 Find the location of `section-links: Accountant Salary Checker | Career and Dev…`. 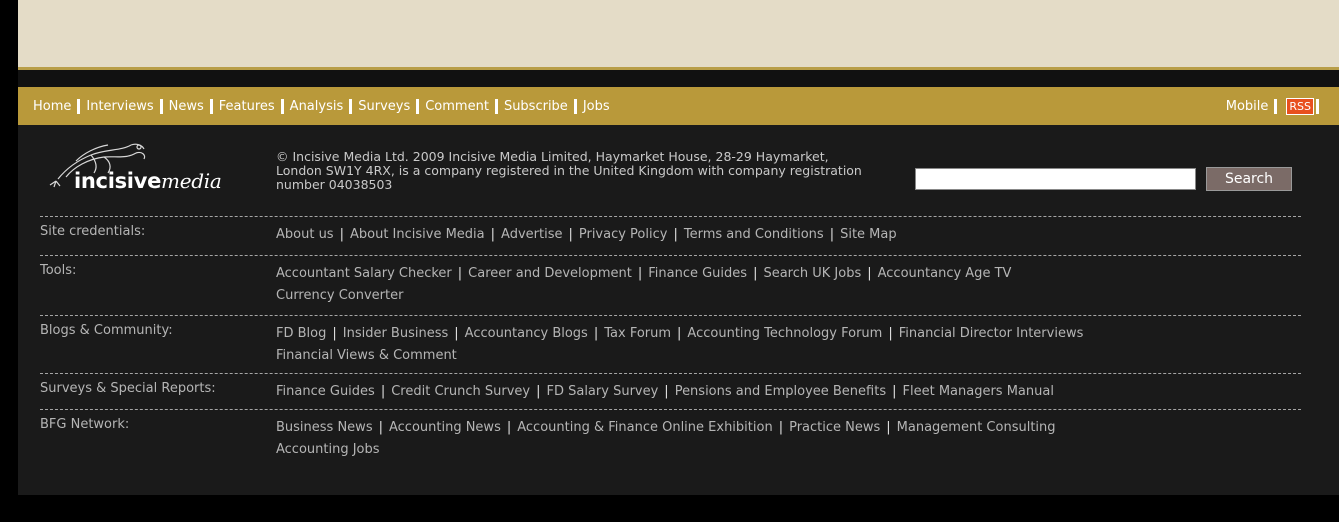

section-links: Accountant Salary Checker | Career and Dev… is located at coordinates (786, 285).